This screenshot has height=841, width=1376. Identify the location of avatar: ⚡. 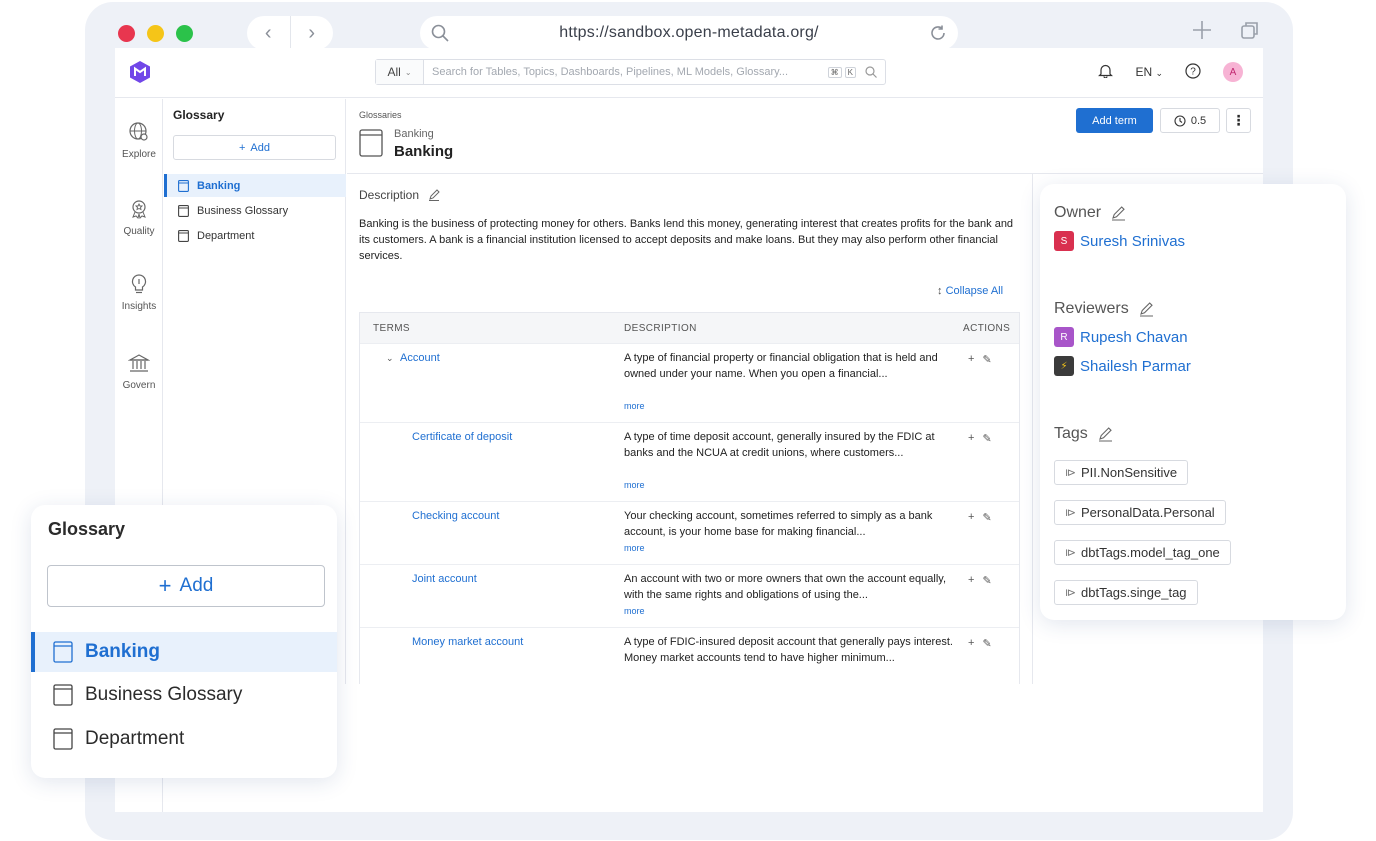
(1064, 366).